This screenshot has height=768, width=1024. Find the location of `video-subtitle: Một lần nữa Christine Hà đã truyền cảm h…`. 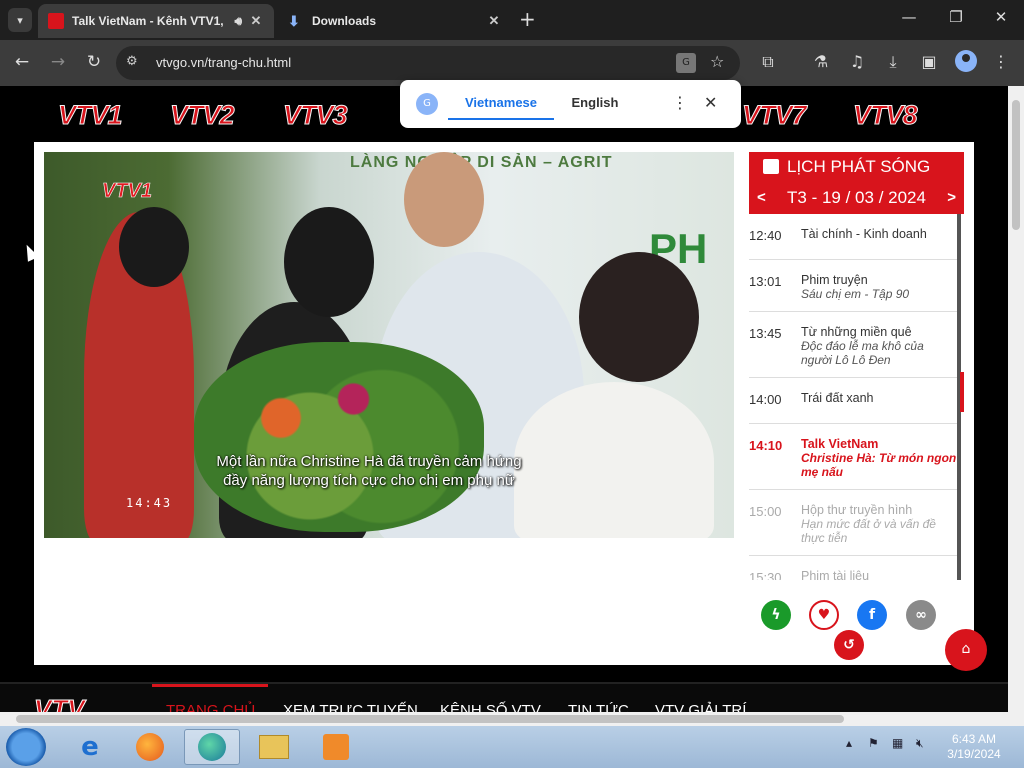

video-subtitle: Một lần nữa Christine Hà đã truyền cảm h… is located at coordinates (389, 471).